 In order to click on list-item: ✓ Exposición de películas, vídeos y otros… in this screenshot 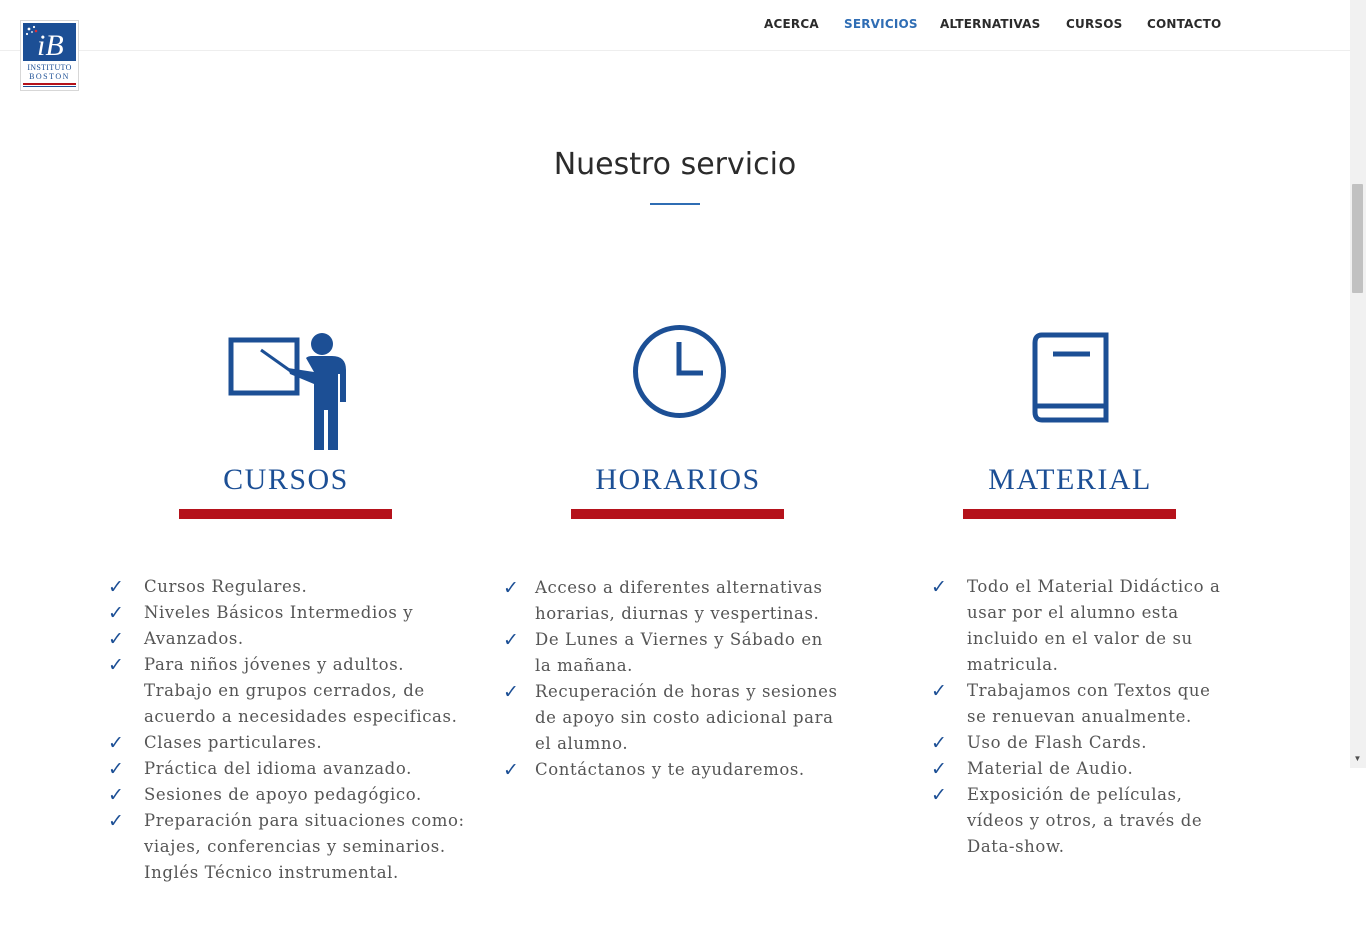, I will do `click(1067, 820)`.